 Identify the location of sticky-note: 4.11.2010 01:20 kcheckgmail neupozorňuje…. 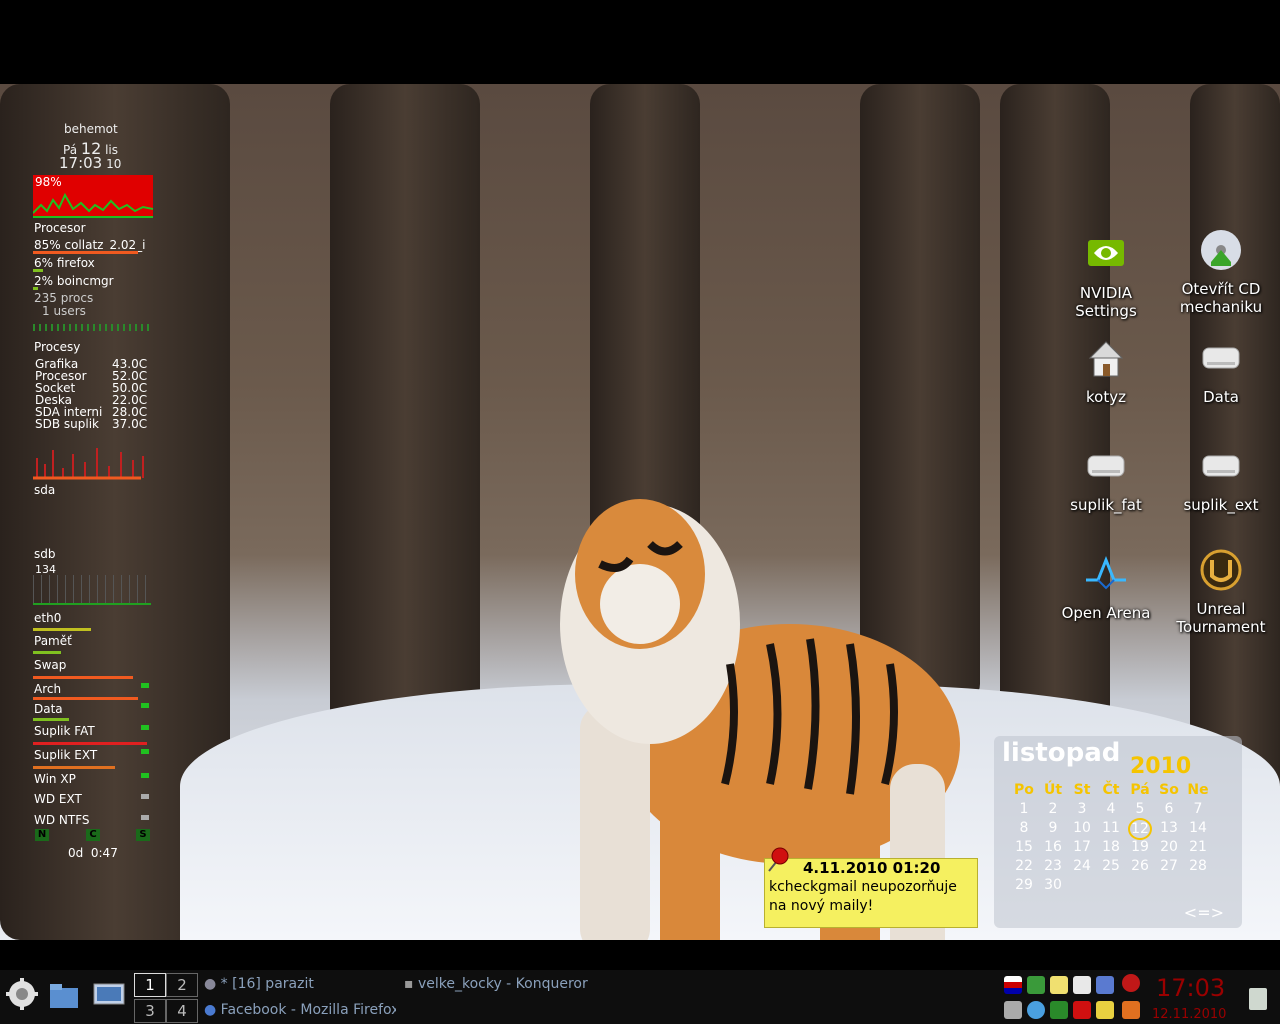
(871, 887).